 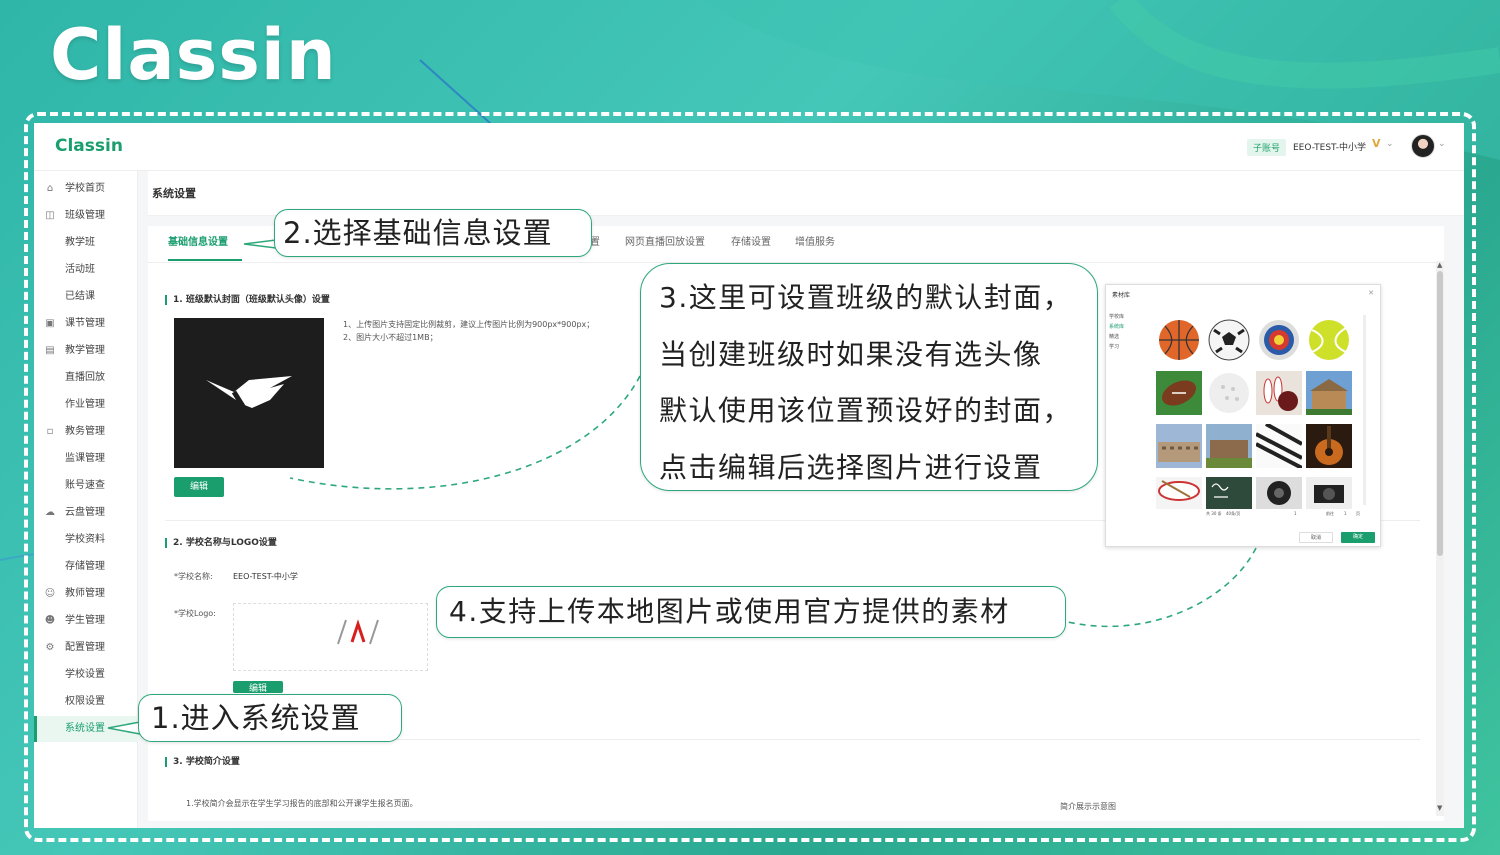 What do you see at coordinates (1179, 493) in the screenshot?
I see `drum-icon` at bounding box center [1179, 493].